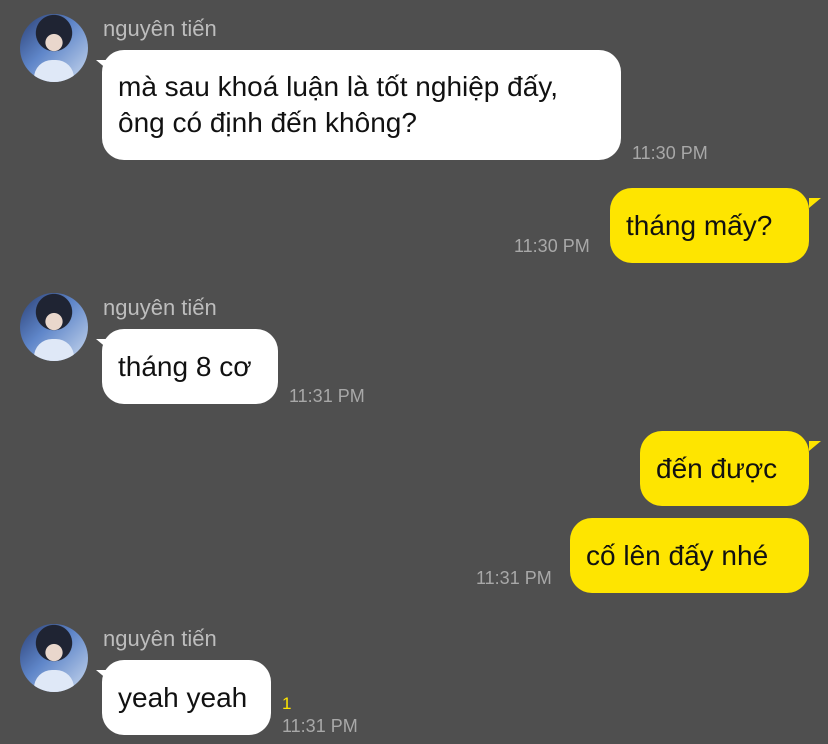 The width and height of the screenshot is (828, 744). I want to click on unread-count: 1, so click(287, 703).